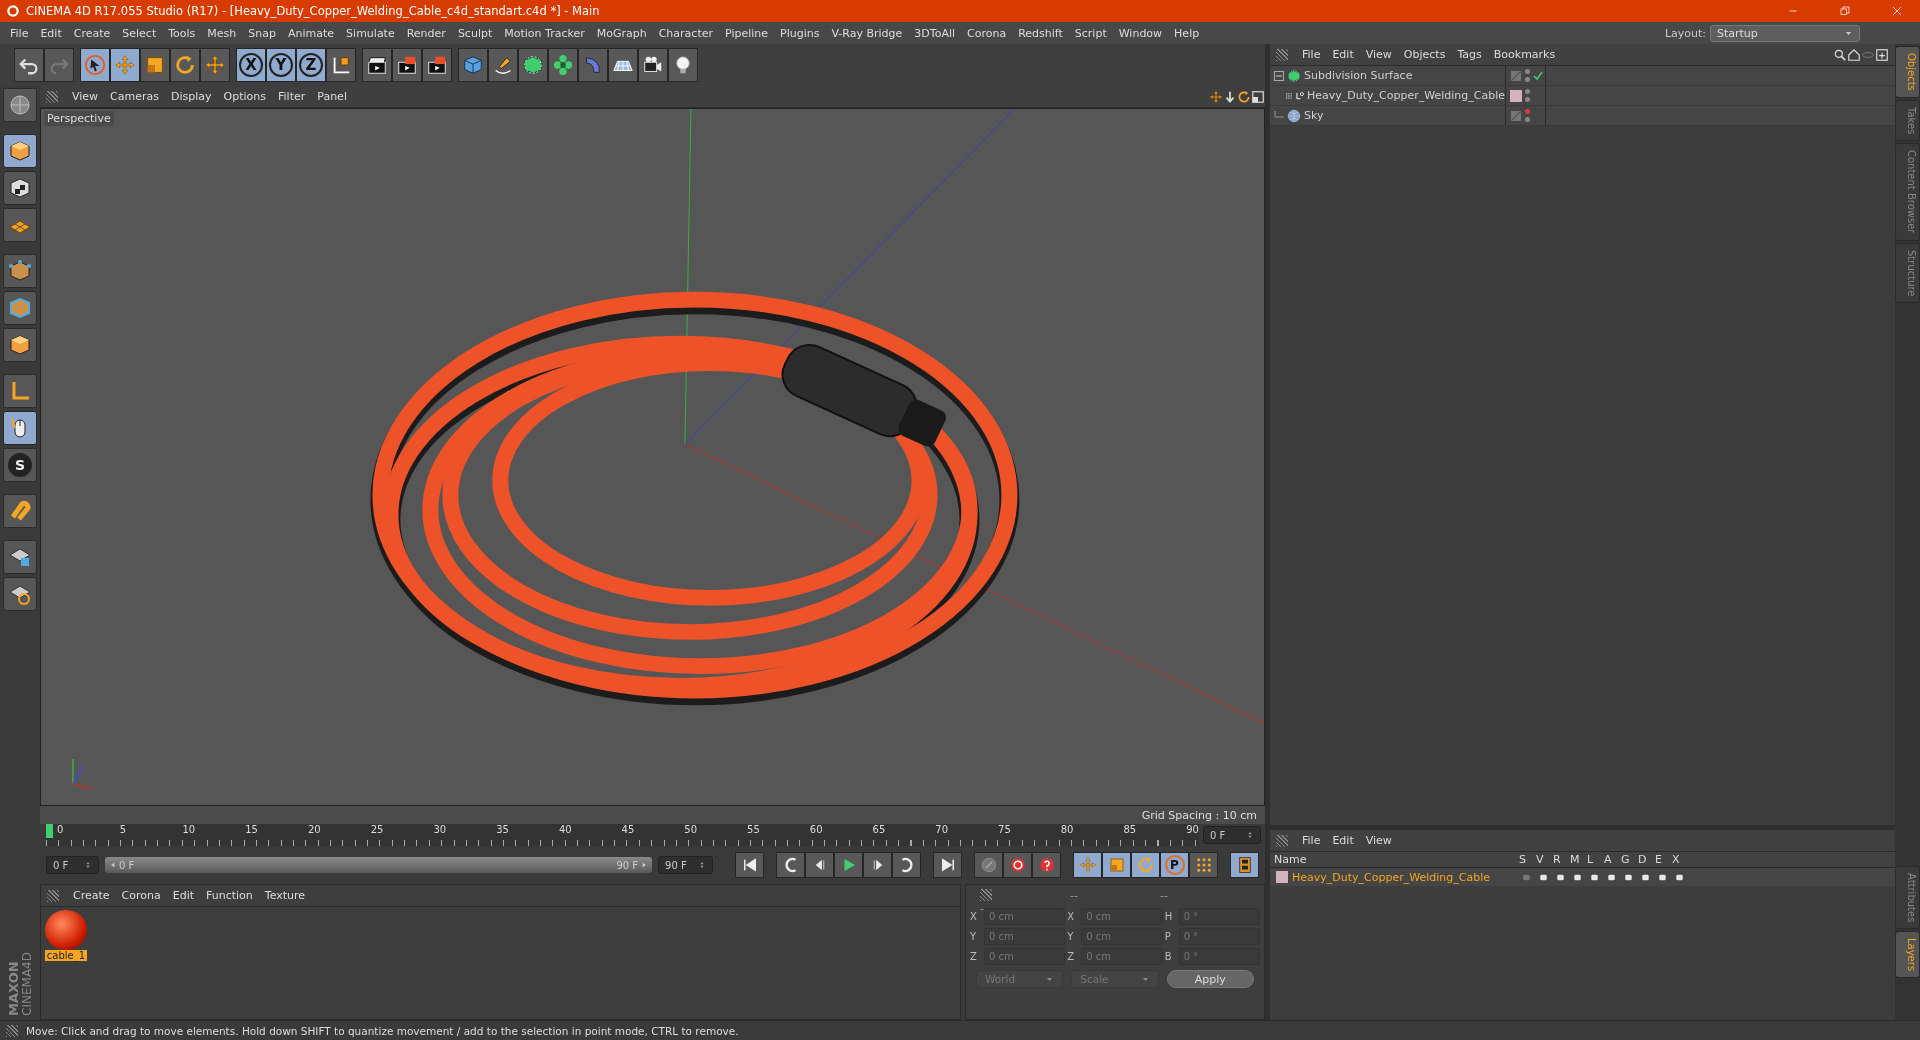 Image resolution: width=1920 pixels, height=1040 pixels. I want to click on viewport-menu-item: Cameras, so click(134, 96).